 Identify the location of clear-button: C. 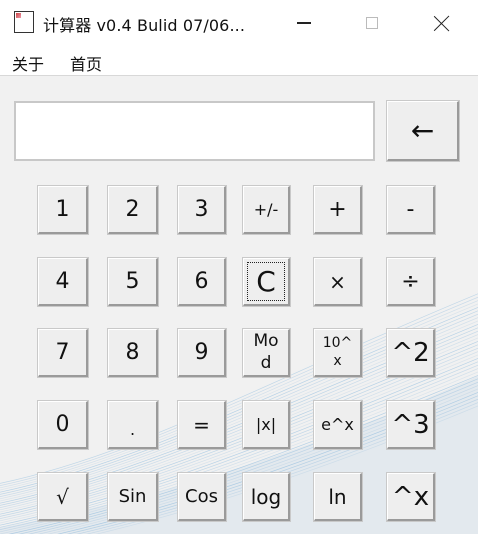
(266, 282).